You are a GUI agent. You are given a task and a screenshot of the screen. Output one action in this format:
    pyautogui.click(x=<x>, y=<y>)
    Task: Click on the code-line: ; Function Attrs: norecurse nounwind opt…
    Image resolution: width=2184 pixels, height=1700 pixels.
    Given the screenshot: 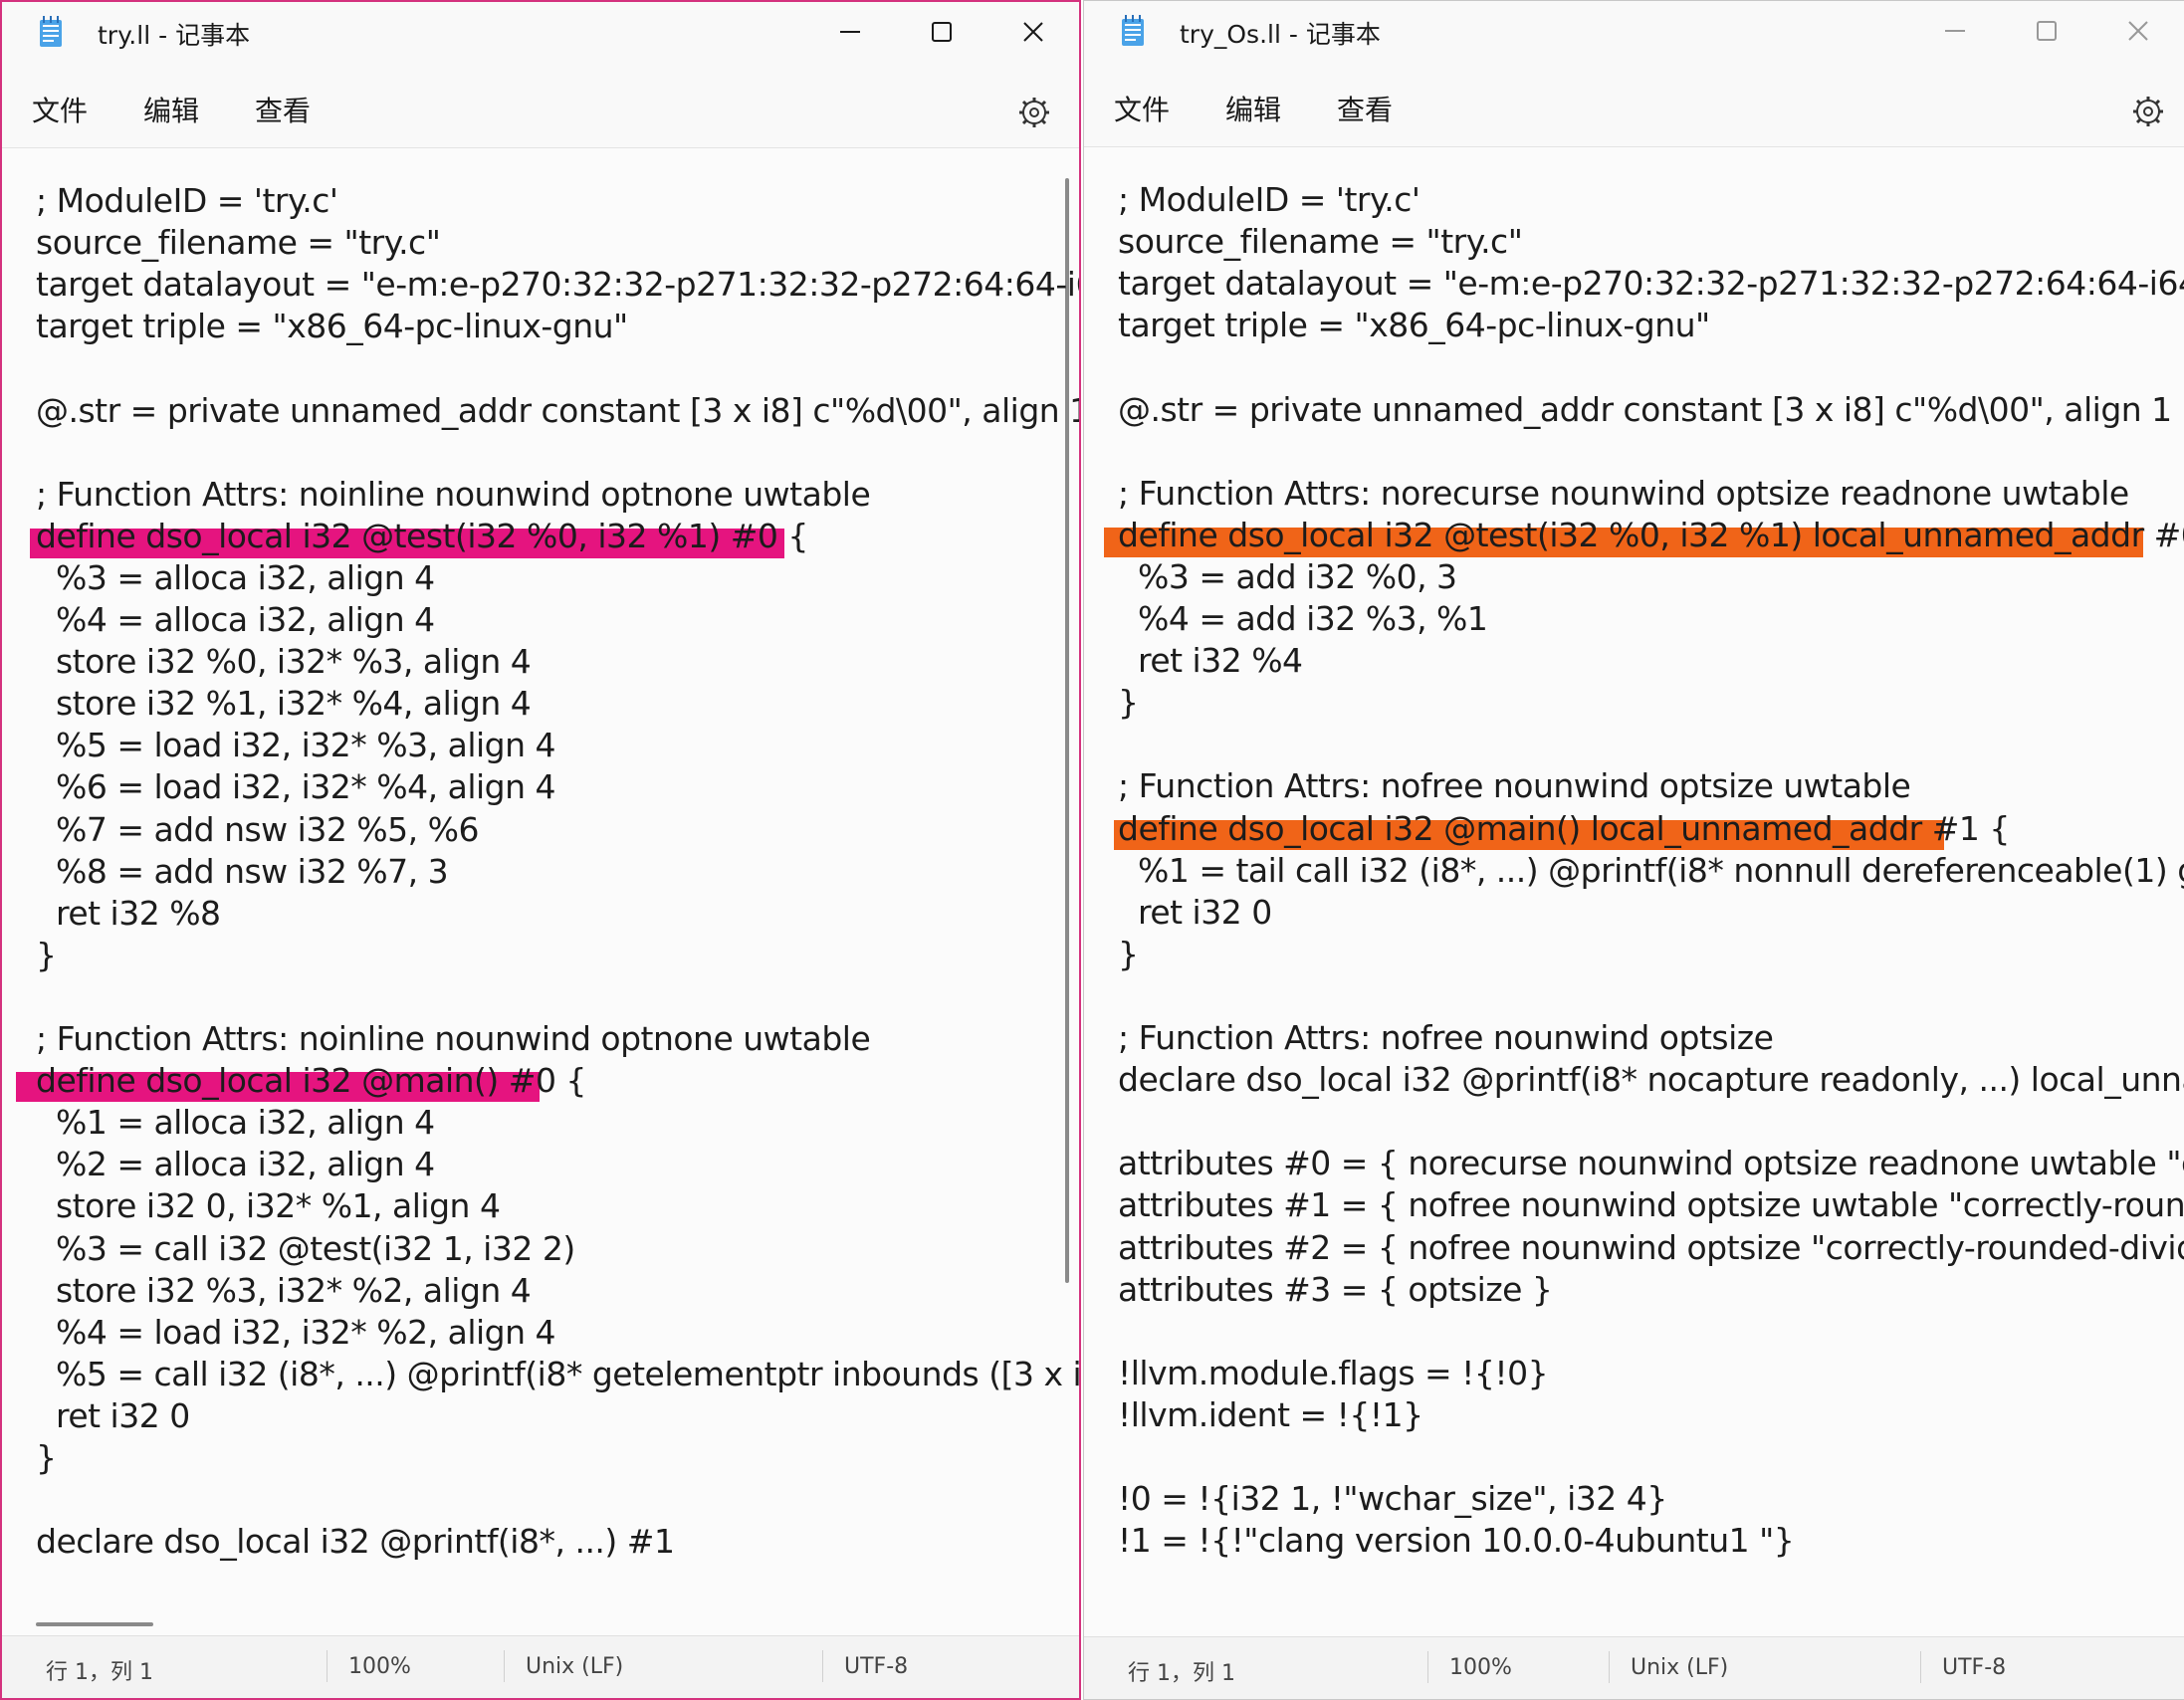 What is the action you would take?
    pyautogui.click(x=1623, y=493)
    